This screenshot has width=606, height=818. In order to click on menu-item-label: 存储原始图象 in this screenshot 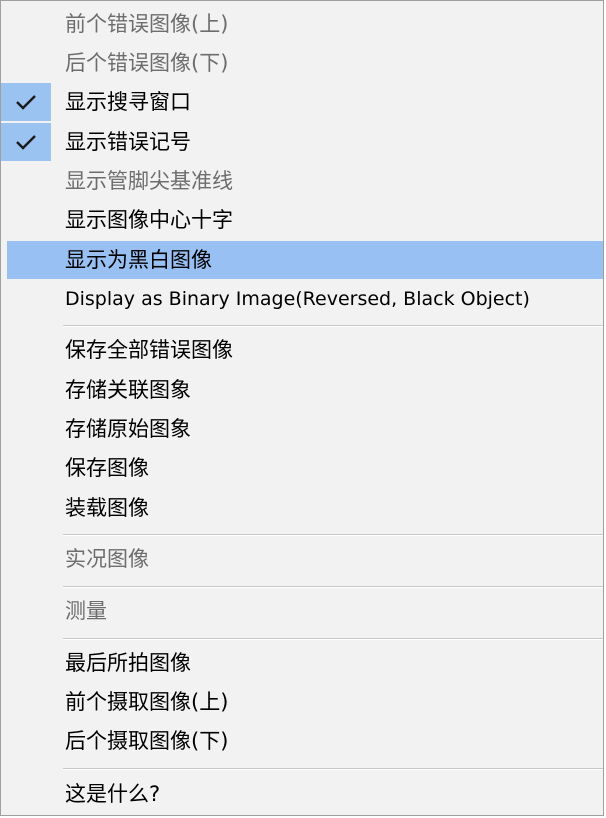, I will do `click(128, 429)`.